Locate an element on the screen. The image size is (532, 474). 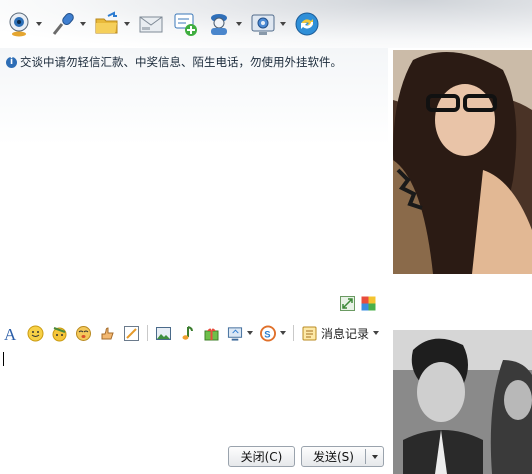
microphone-icon is located at coordinates (63, 23).